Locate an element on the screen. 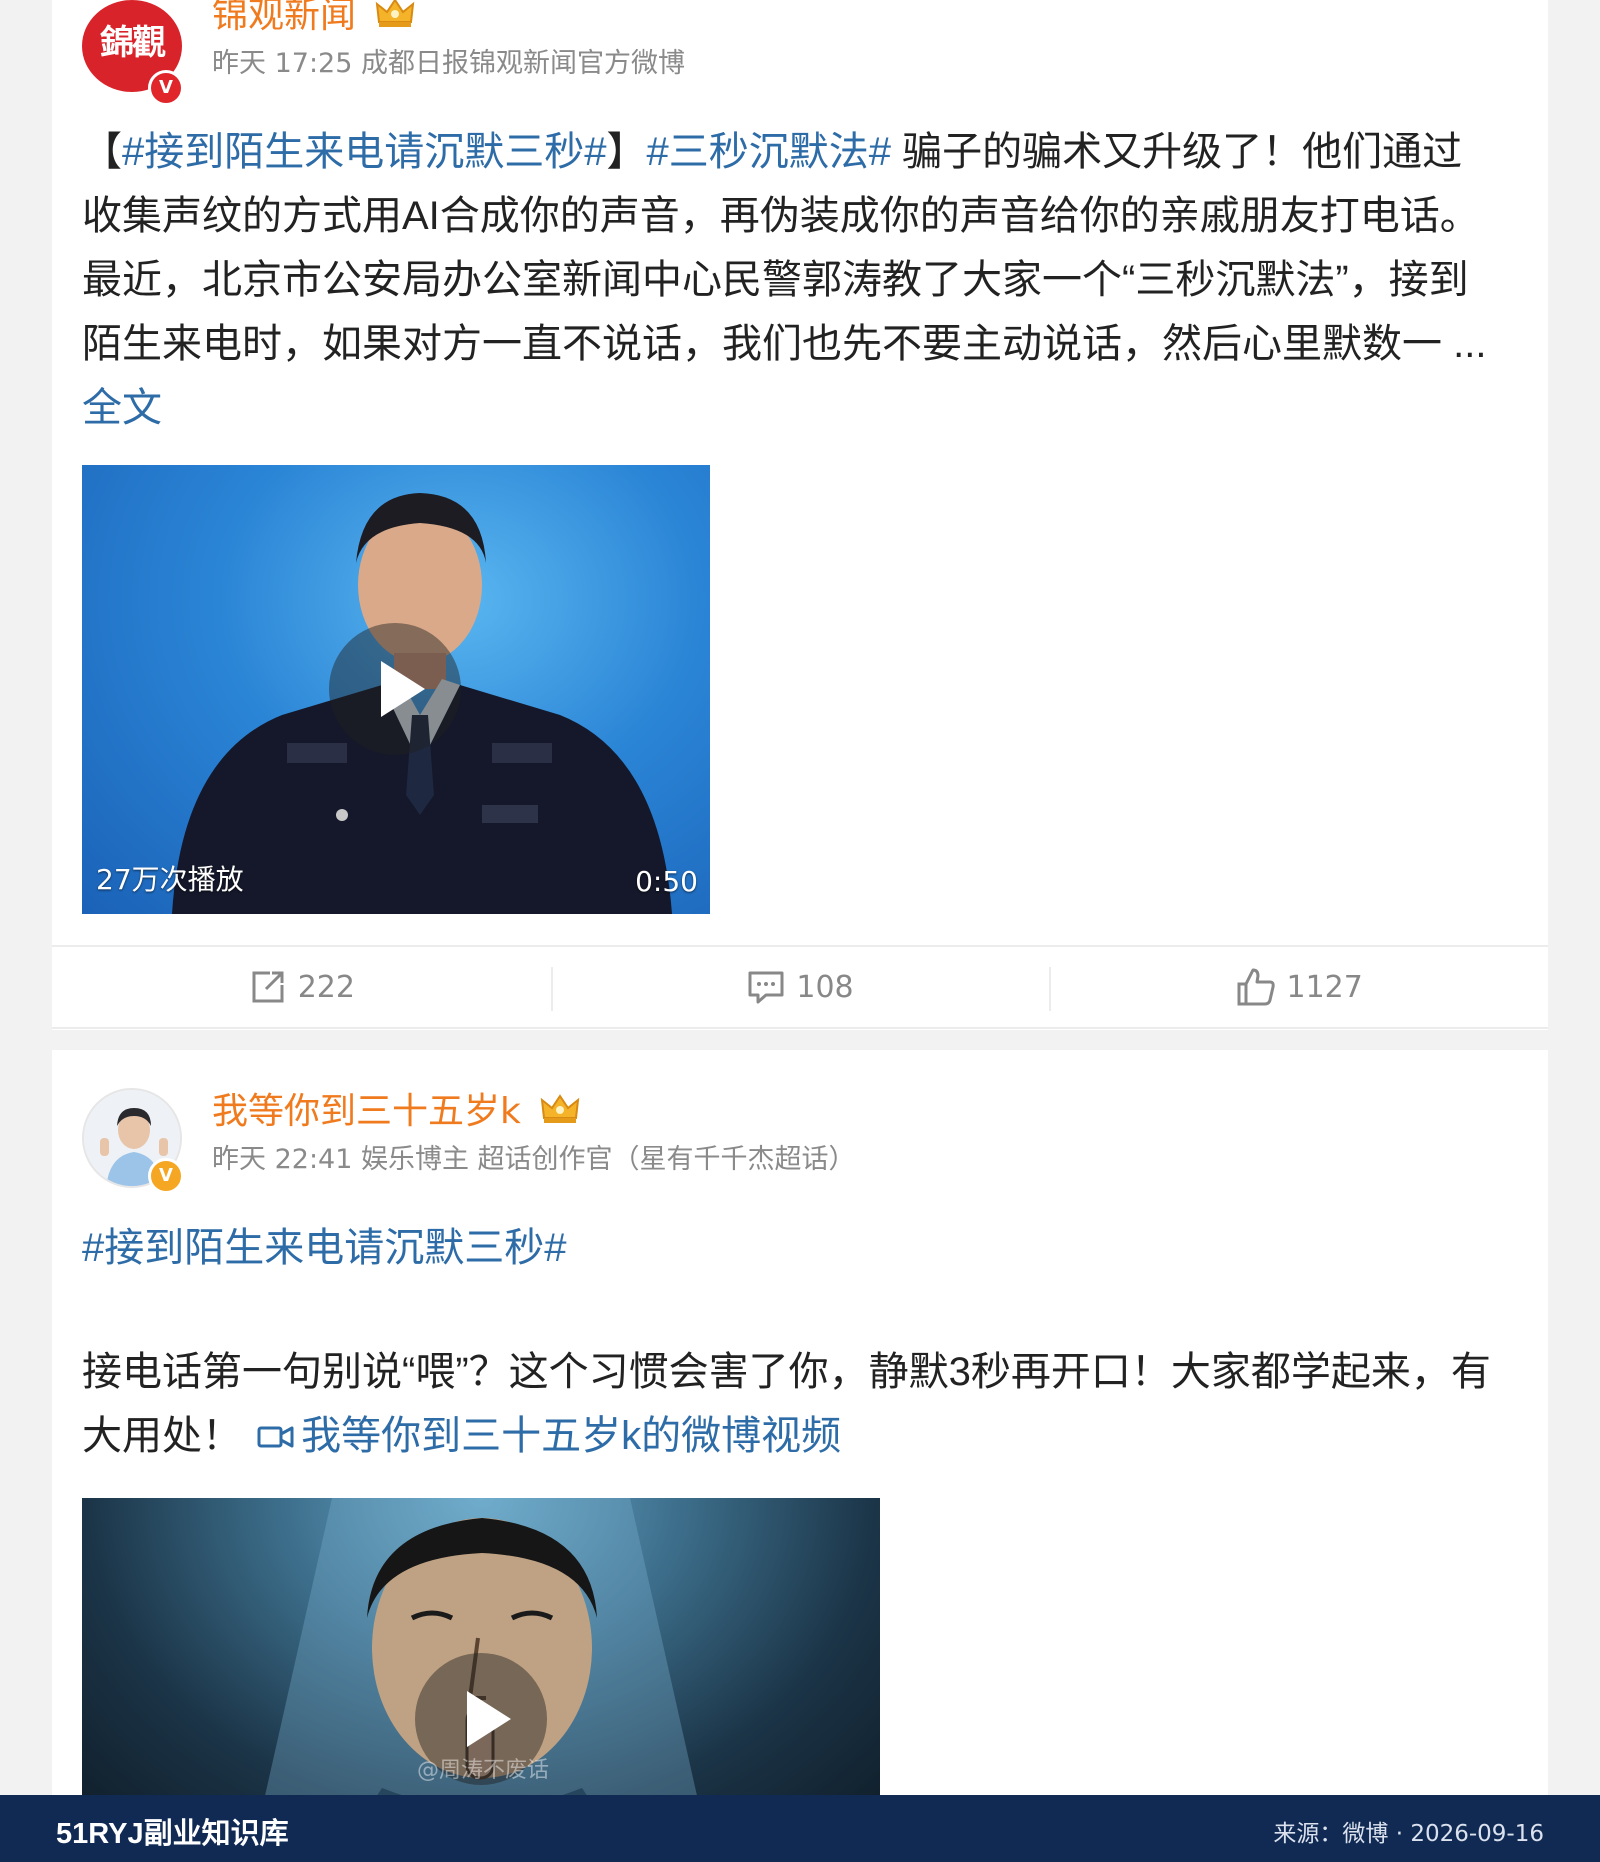  hashtag-line: #接到陌生来电请沉默三秒# is located at coordinates (792, 1248).